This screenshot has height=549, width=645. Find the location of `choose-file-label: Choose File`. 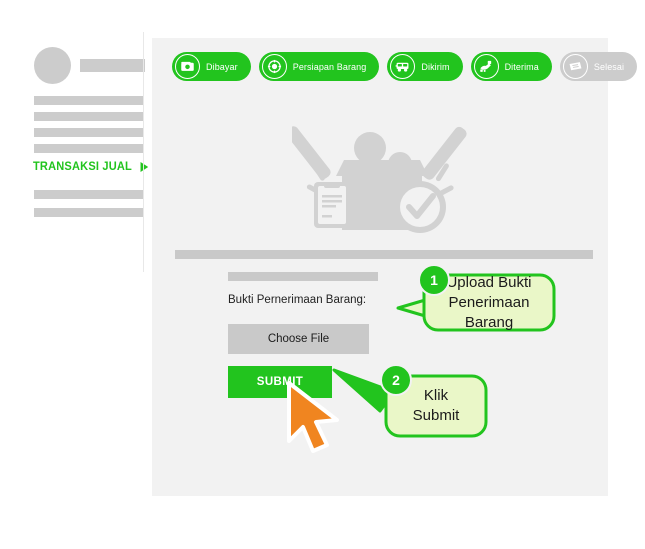

choose-file-label: Choose File is located at coordinates (298, 339).